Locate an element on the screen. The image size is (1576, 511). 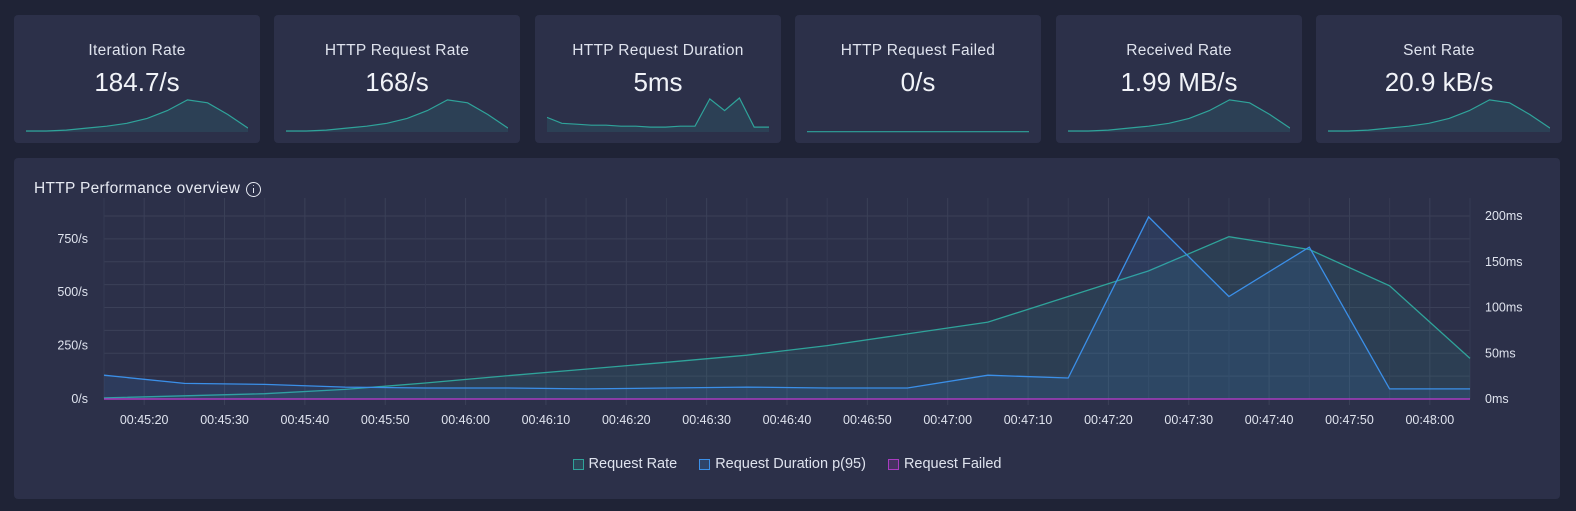
card-value: 20.9 kB/s is located at coordinates (1439, 82).